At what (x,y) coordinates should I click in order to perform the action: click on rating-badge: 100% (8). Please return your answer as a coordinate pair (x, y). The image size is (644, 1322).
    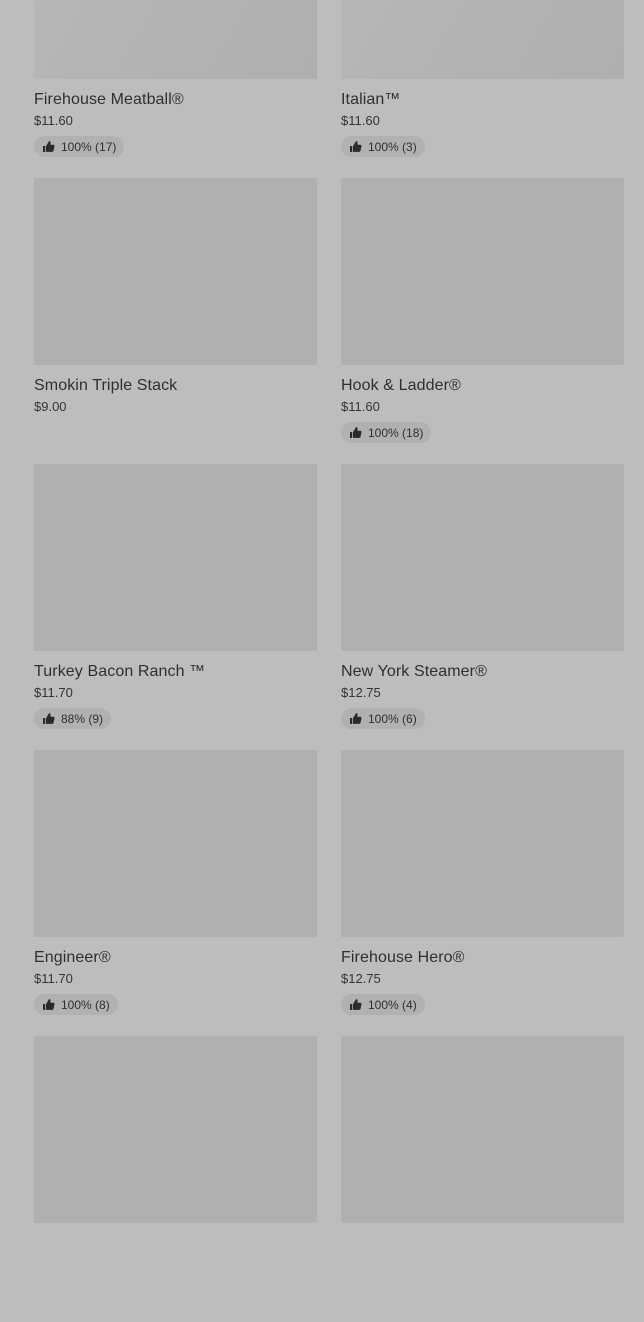
    Looking at the image, I should click on (76, 1004).